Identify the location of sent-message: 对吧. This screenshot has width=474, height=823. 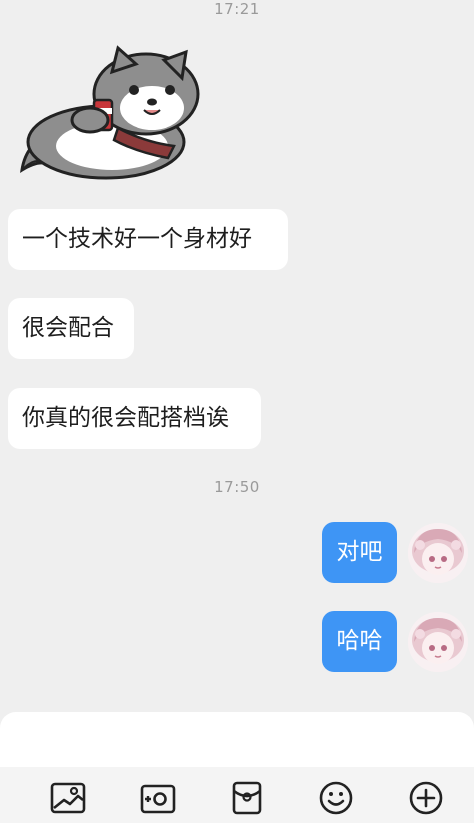
(359, 552).